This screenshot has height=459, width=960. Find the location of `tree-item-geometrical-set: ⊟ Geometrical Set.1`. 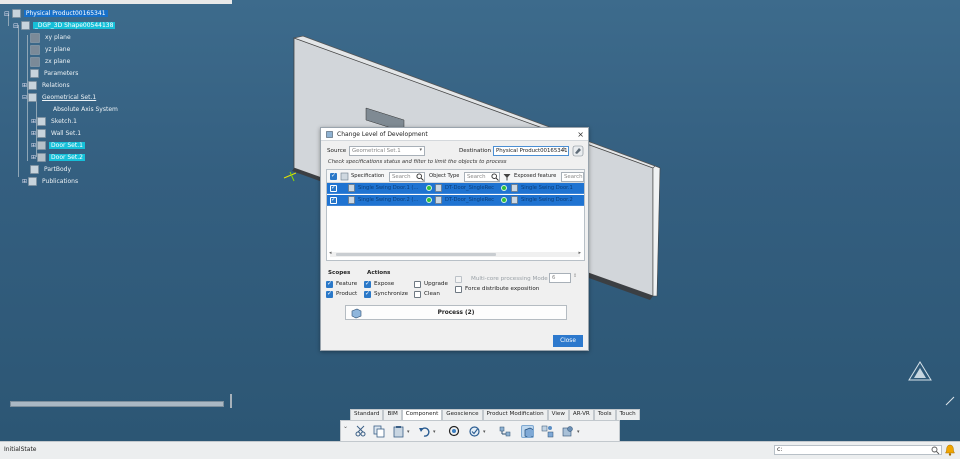

tree-item-geometrical-set: ⊟ Geometrical Set.1 is located at coordinates (60, 97).